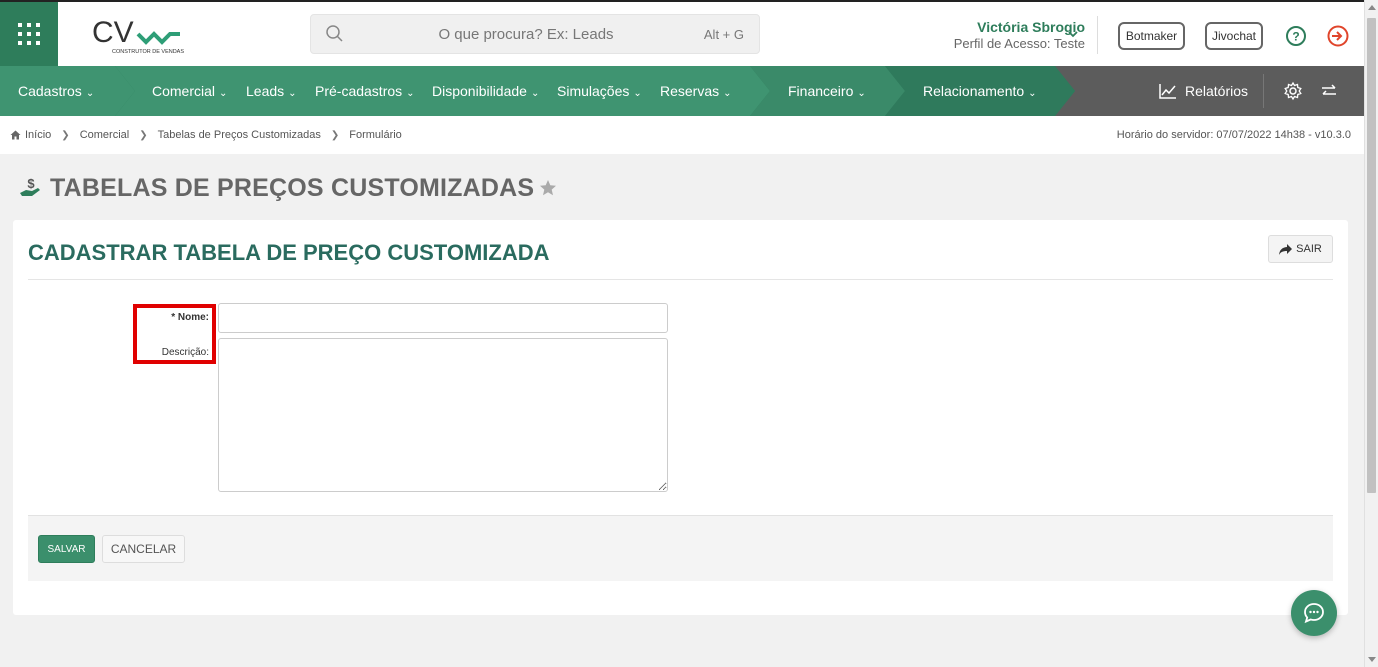  I want to click on chat-button, so click(1314, 613).